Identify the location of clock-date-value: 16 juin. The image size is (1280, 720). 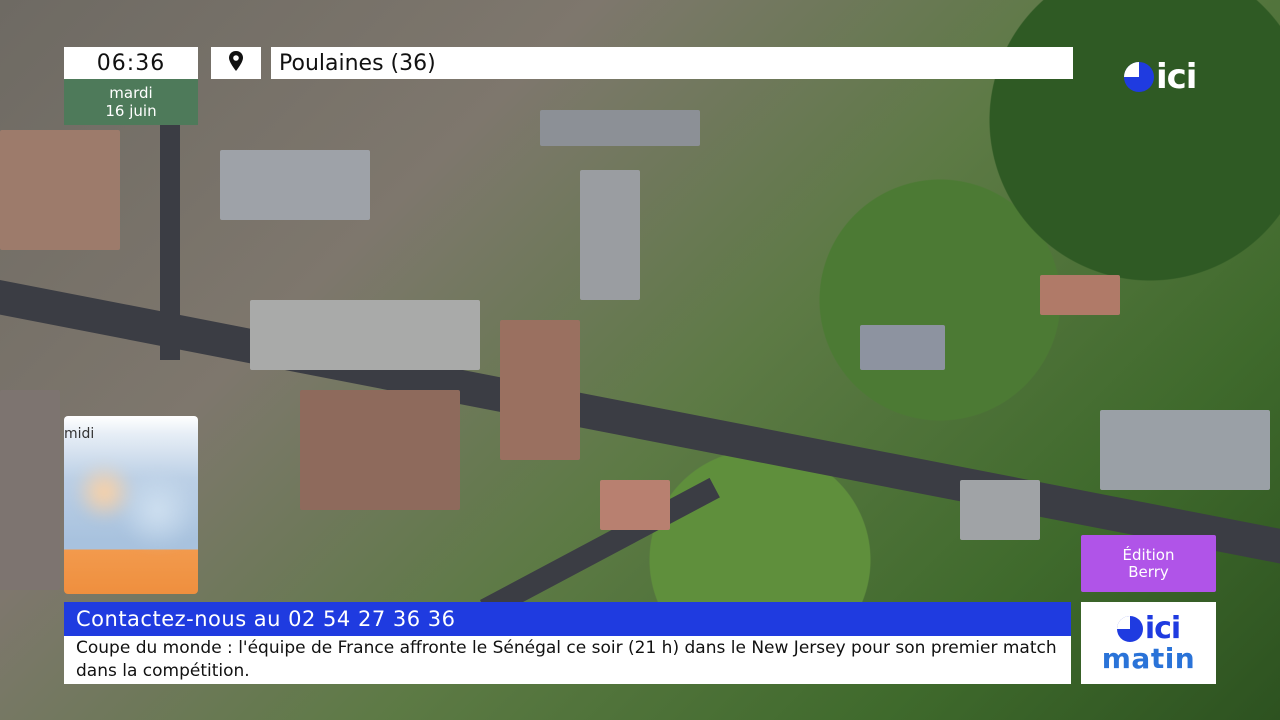
(131, 111).